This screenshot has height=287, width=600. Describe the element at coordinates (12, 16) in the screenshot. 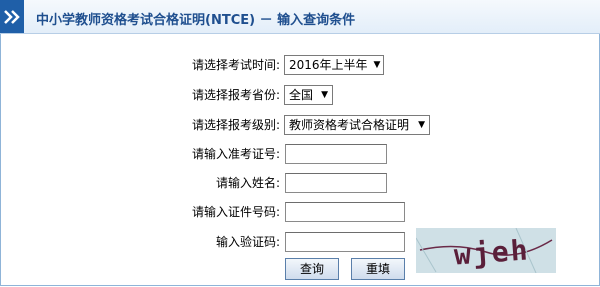

I see `double-chevron-right-icon` at that location.